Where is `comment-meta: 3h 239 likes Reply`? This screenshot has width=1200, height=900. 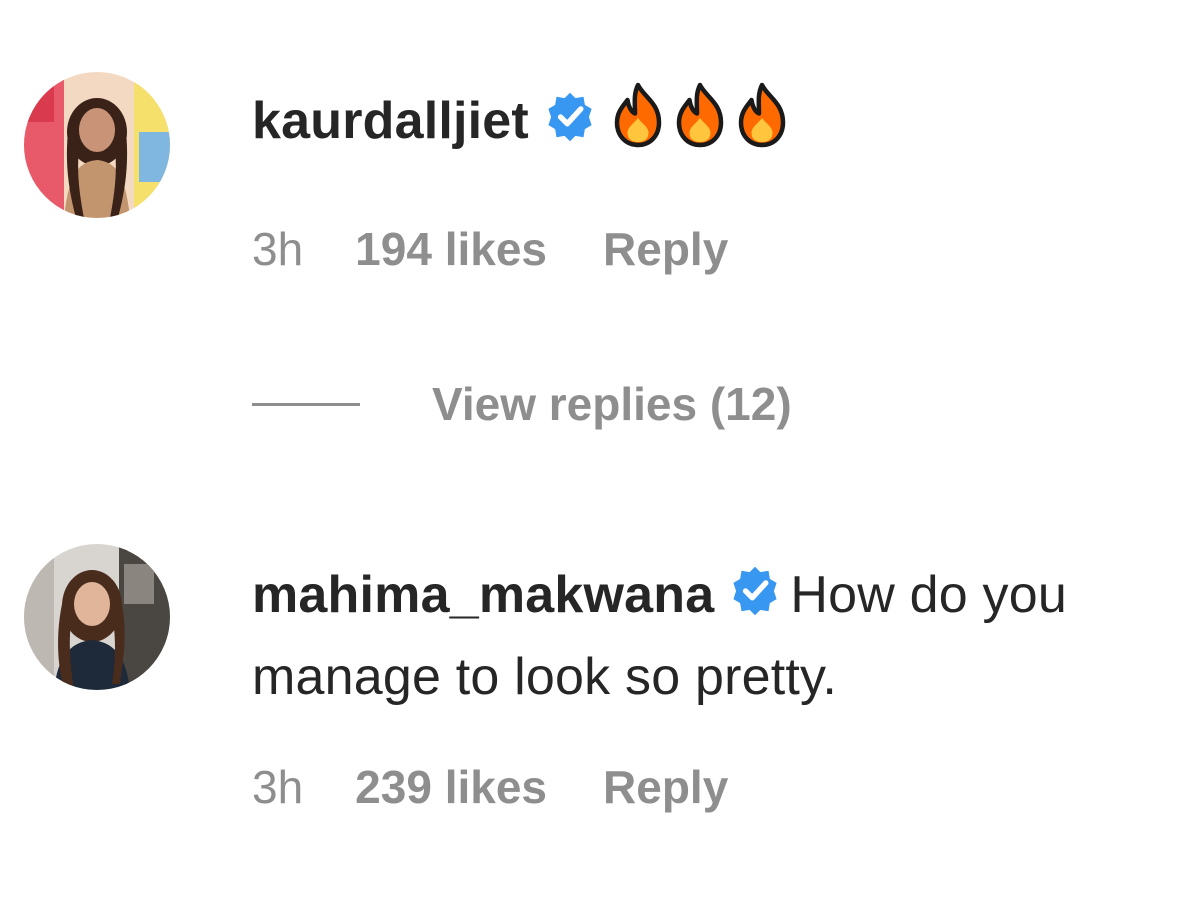 comment-meta: 3h 239 likes Reply is located at coordinates (702, 787).